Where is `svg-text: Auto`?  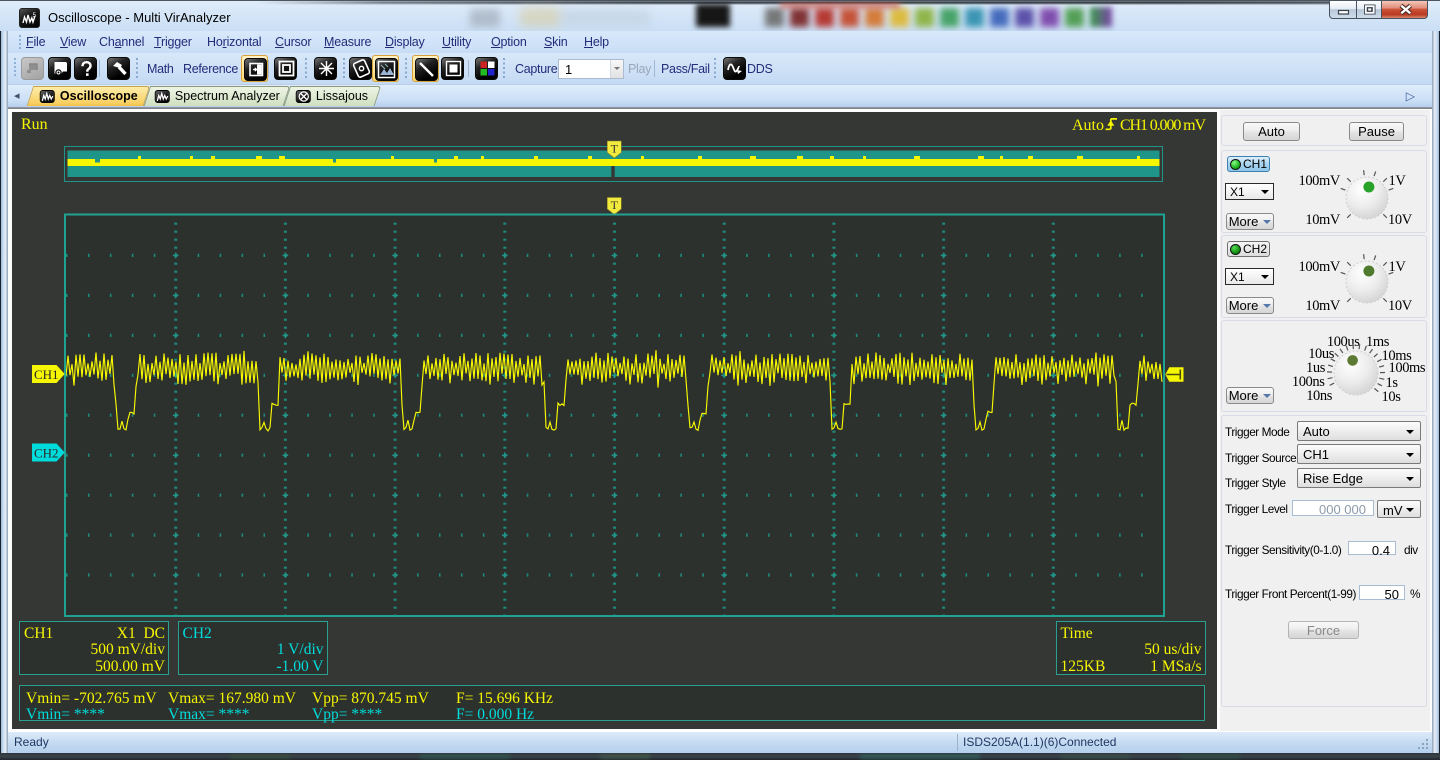
svg-text: Auto is located at coordinates (1088, 125).